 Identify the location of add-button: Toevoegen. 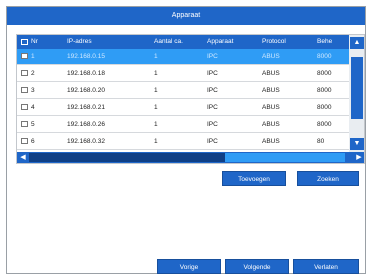
(254, 178).